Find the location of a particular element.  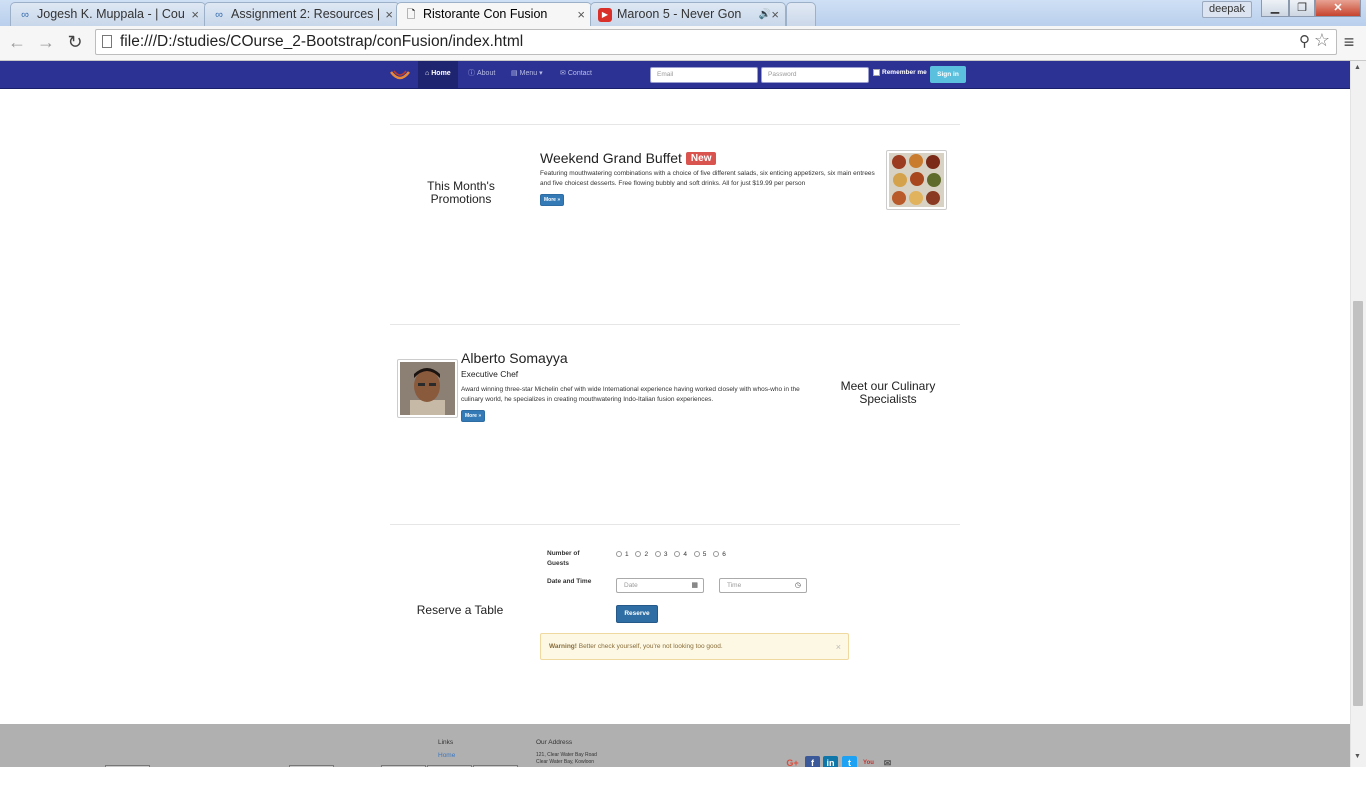

guest-option-label: 1 is located at coordinates (627, 554).